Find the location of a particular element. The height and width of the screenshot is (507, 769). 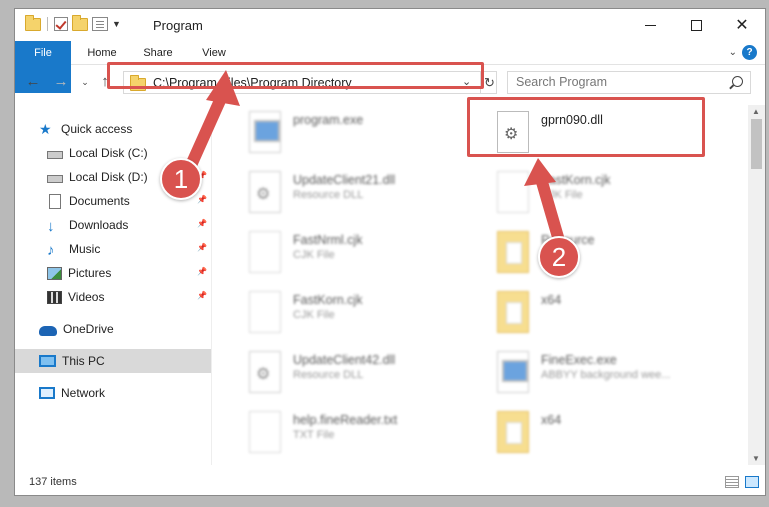

maximize-icon is located at coordinates (696, 25).